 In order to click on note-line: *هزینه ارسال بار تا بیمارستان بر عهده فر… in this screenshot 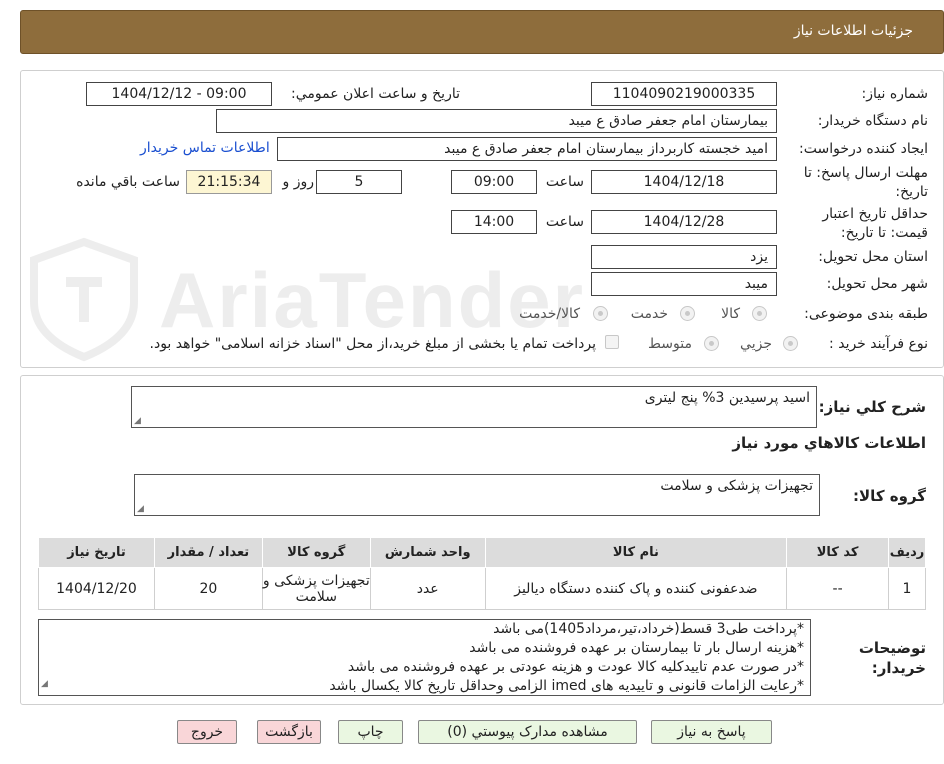, I will do `click(636, 648)`.